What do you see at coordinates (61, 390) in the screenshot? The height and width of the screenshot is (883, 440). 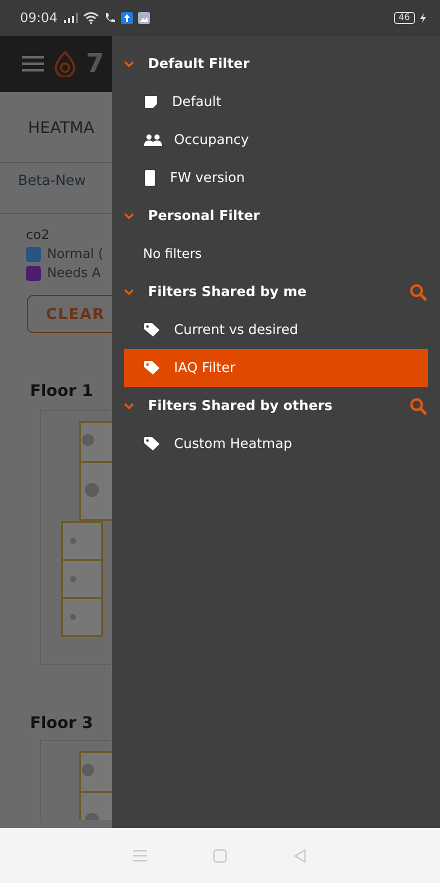 I see `floor-title: Floor 1` at bounding box center [61, 390].